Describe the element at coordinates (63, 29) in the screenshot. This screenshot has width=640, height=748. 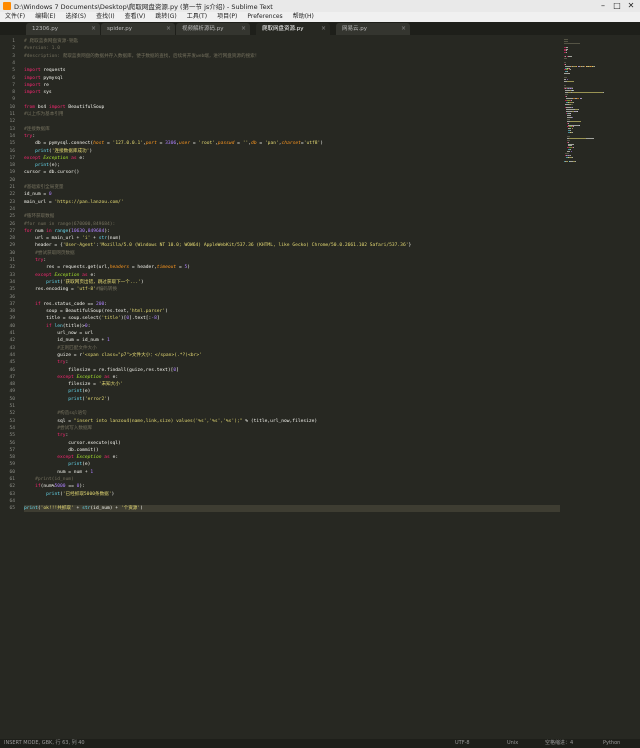
I see `tab: 12306.py ×` at that location.